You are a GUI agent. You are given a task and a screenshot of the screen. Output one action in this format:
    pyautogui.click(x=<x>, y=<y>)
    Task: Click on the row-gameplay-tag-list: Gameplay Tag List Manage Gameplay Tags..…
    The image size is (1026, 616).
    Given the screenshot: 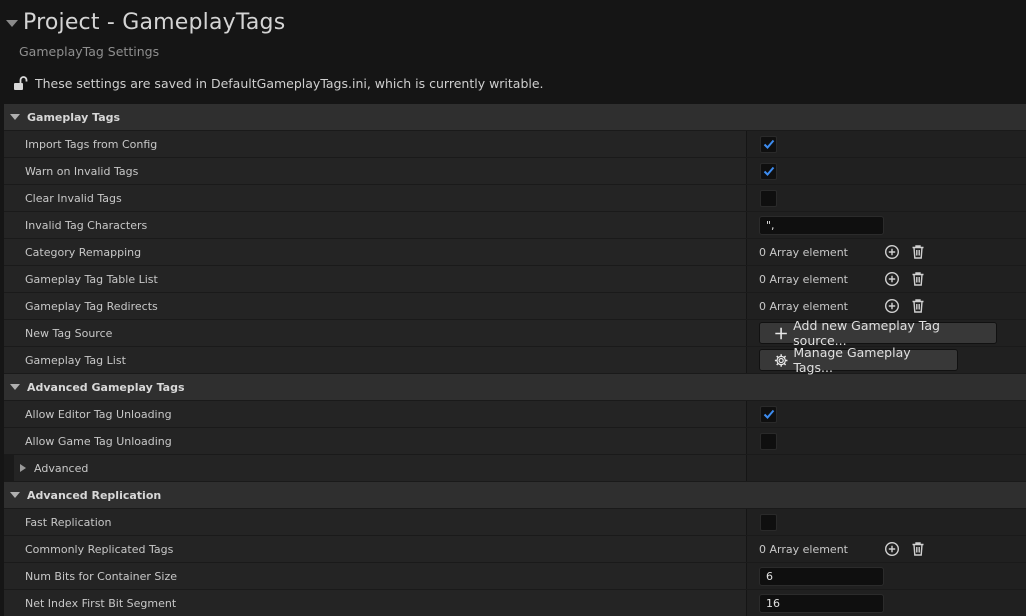 What is the action you would take?
    pyautogui.click(x=515, y=360)
    